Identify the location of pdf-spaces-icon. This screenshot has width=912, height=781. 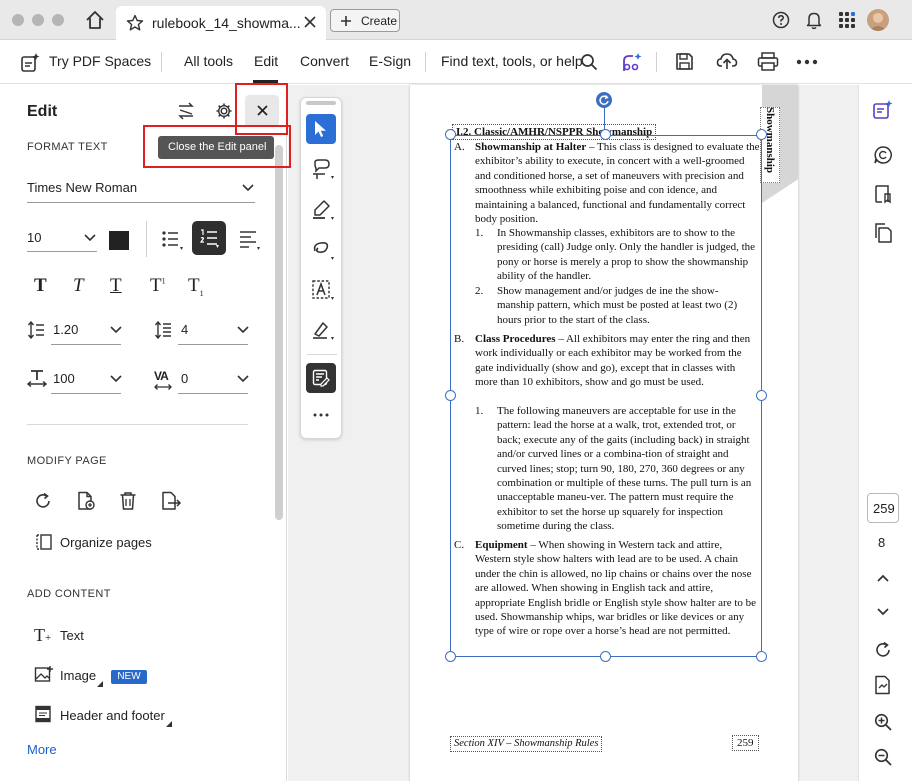
(31, 62).